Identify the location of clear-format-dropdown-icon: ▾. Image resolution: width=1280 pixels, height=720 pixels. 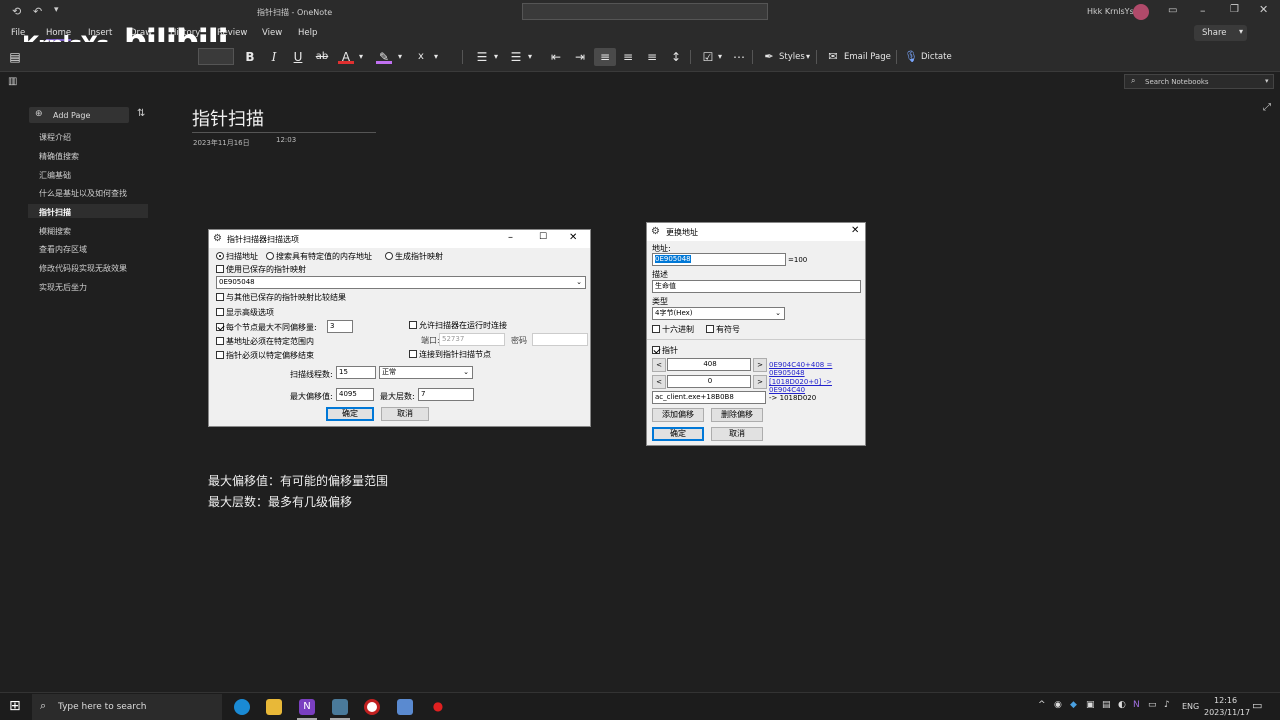
(436, 57).